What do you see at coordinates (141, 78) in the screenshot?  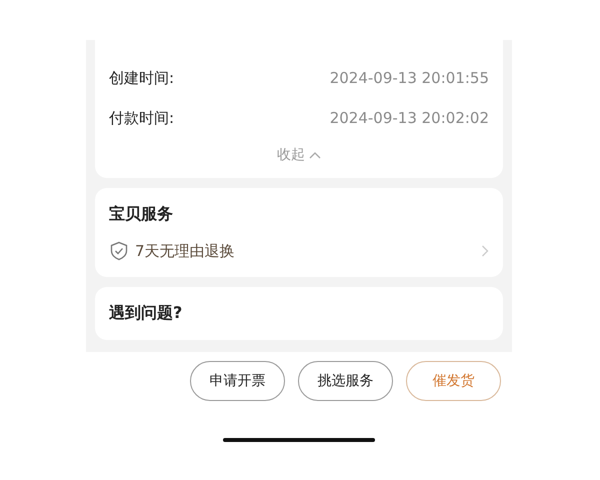 I see `field-label: 创建时间:` at bounding box center [141, 78].